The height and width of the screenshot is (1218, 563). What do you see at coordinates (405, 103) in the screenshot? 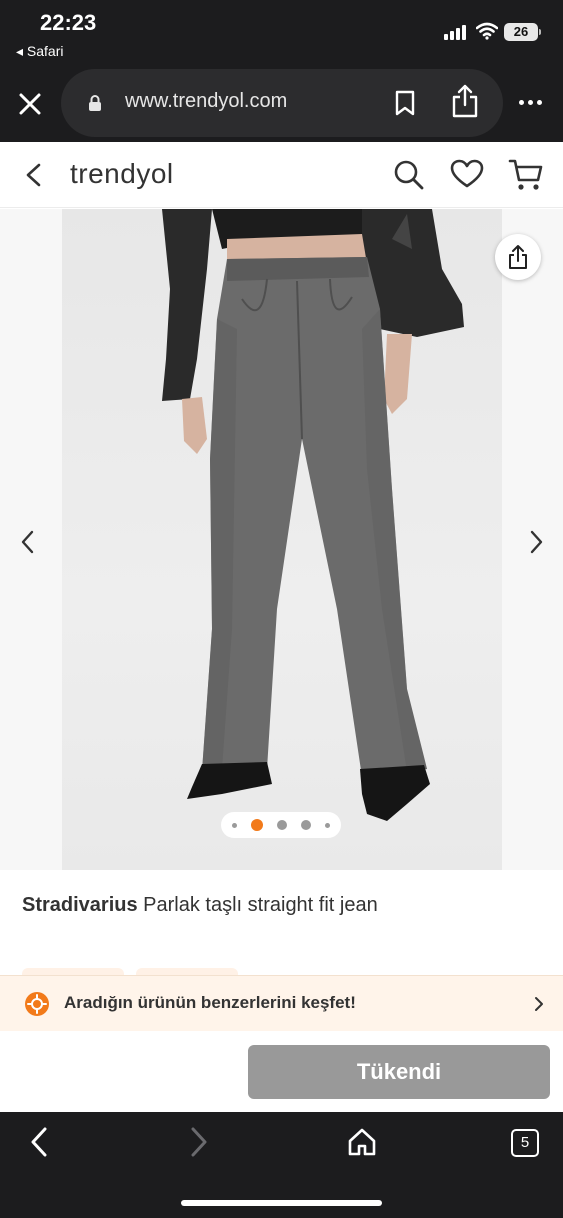
I see `bookmark-icon` at bounding box center [405, 103].